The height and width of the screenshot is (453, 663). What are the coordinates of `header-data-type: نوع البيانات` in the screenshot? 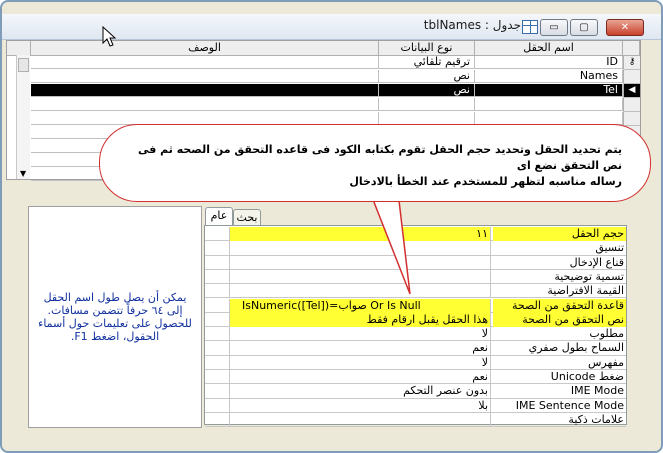 It's located at (427, 48).